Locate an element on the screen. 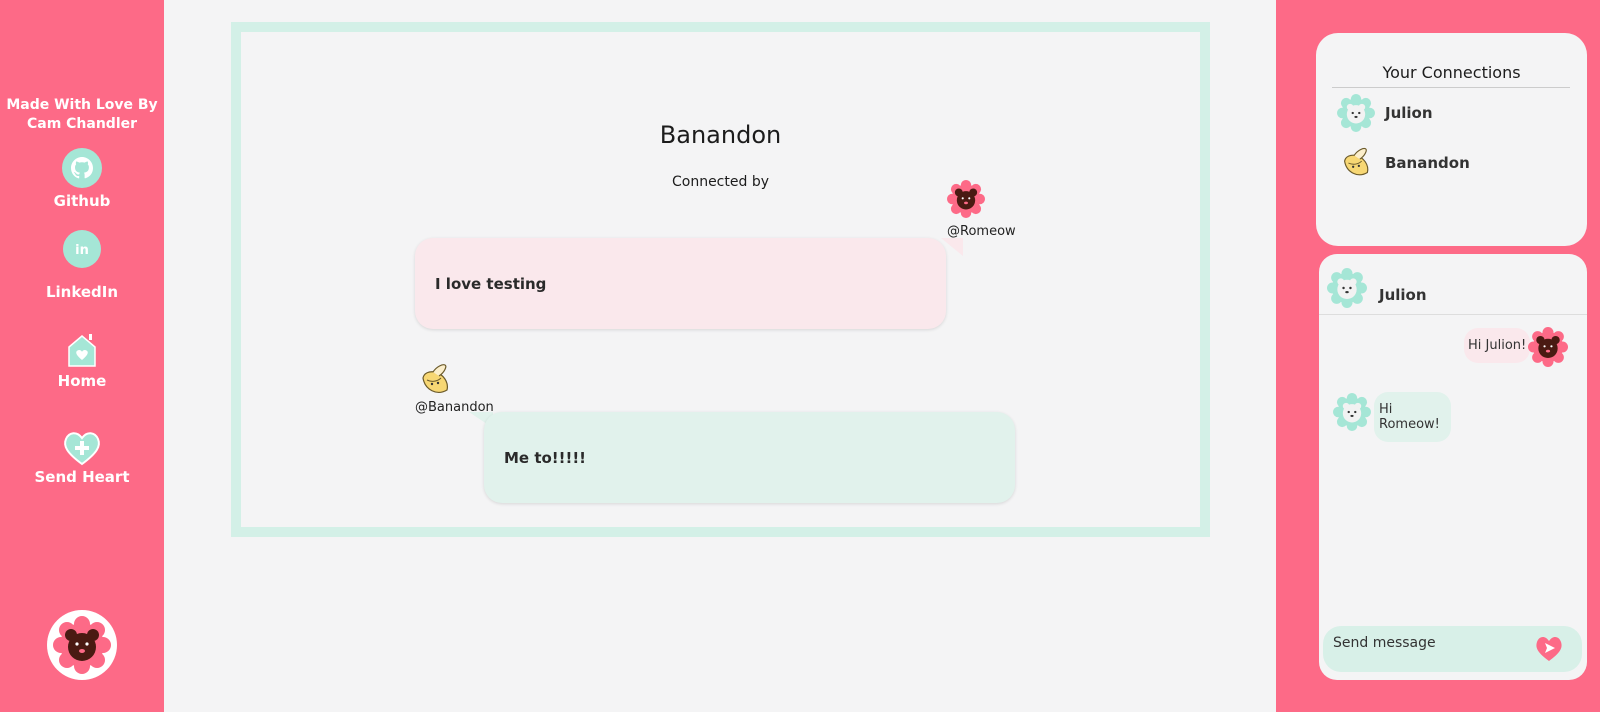  chat-message-in: Hi Romeow! is located at coordinates (1412, 417).